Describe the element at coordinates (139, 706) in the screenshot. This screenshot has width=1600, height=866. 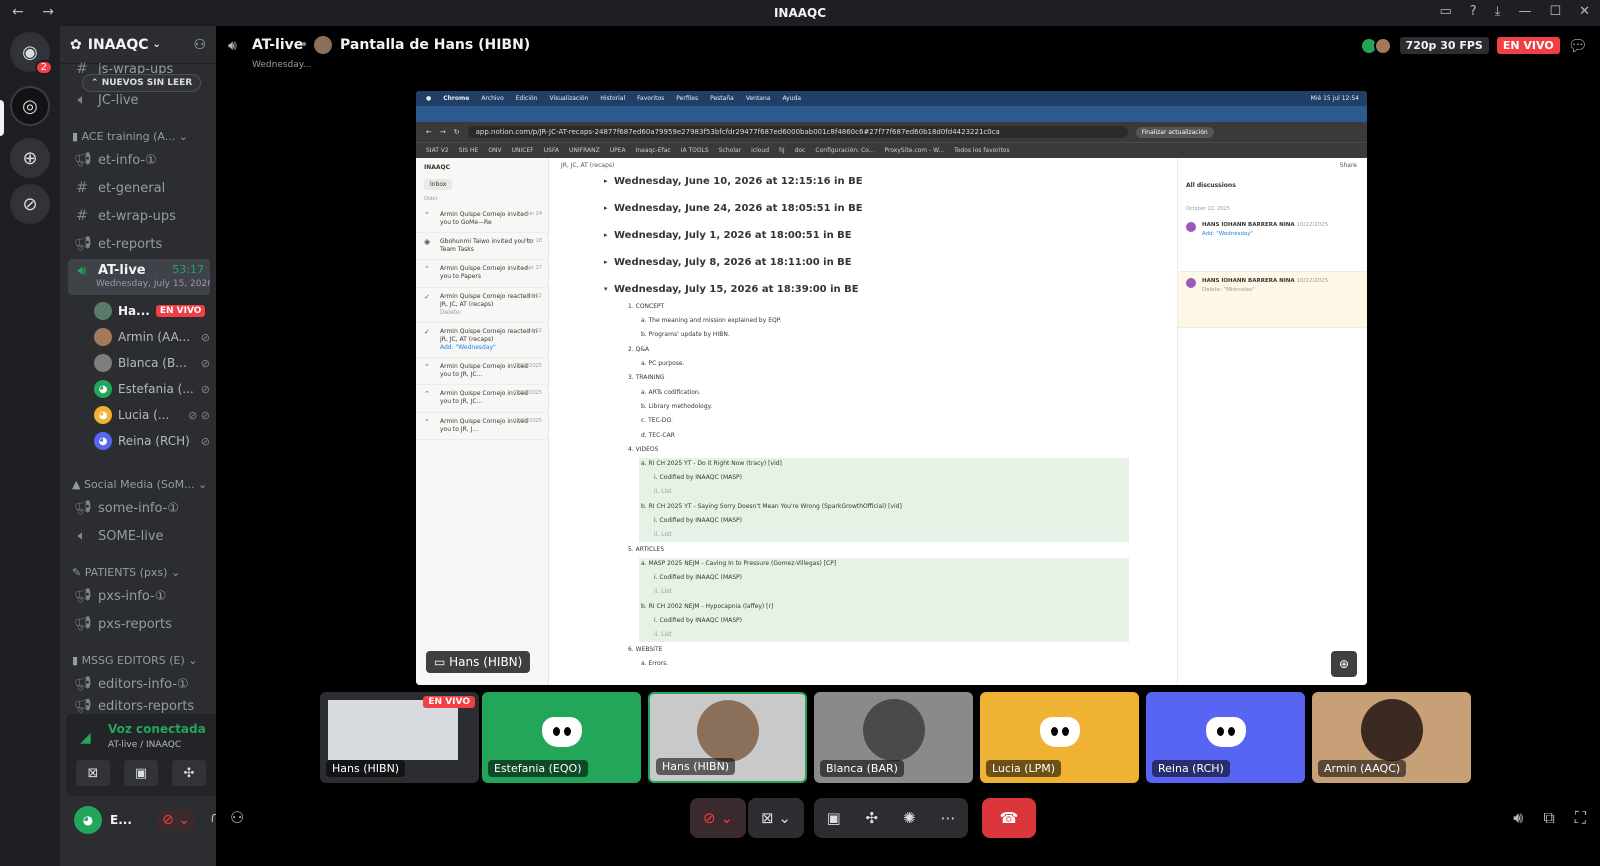
I see `channel-editors-reports: 📢︎ editors-reports` at that location.